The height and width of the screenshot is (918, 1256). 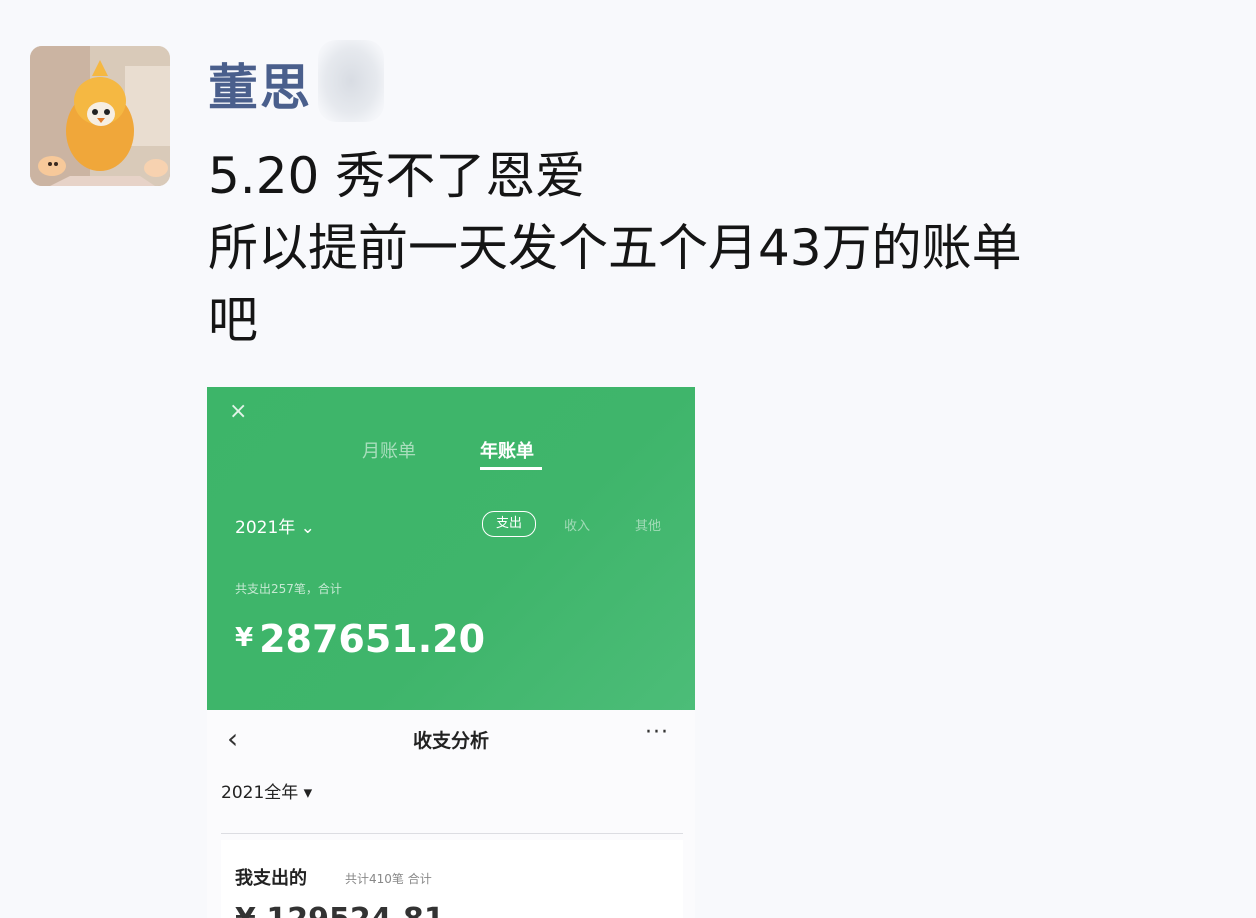 I want to click on post-line: 5.20 秀不了恩爱, so click(x=397, y=176).